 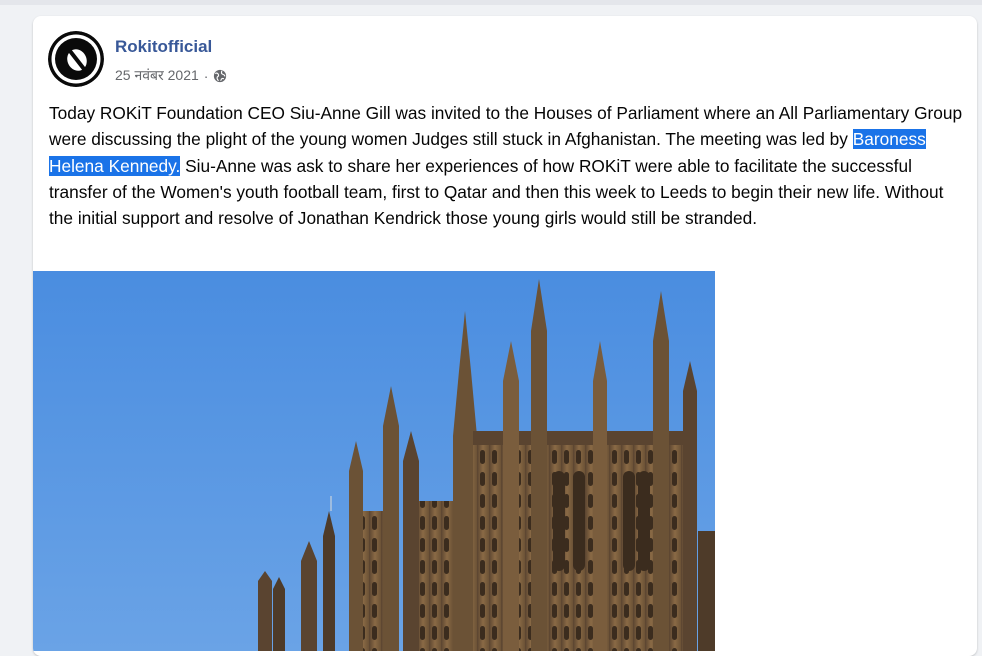 I want to click on top-divider, so click(x=491, y=2).